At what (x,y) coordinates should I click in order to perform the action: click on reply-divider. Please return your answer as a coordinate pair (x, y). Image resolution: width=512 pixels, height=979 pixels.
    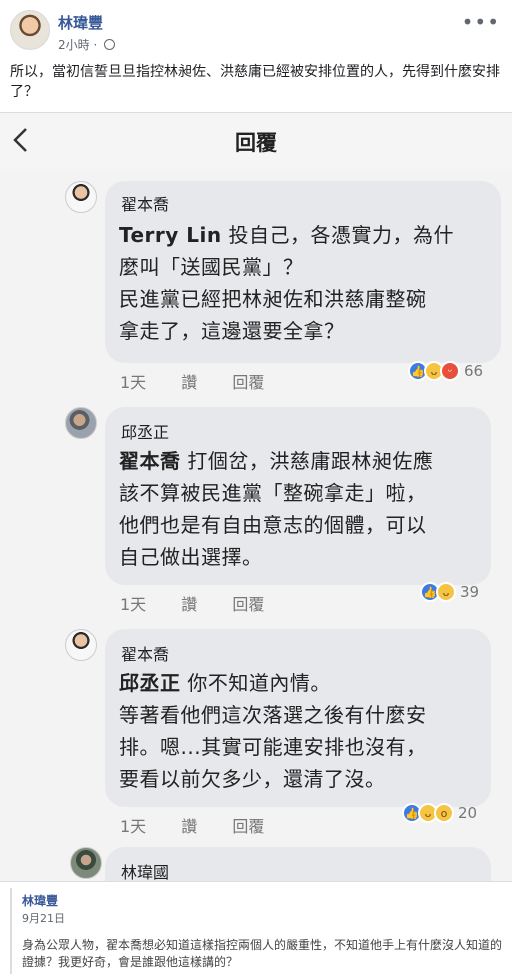
    Looking at the image, I should click on (11, 931).